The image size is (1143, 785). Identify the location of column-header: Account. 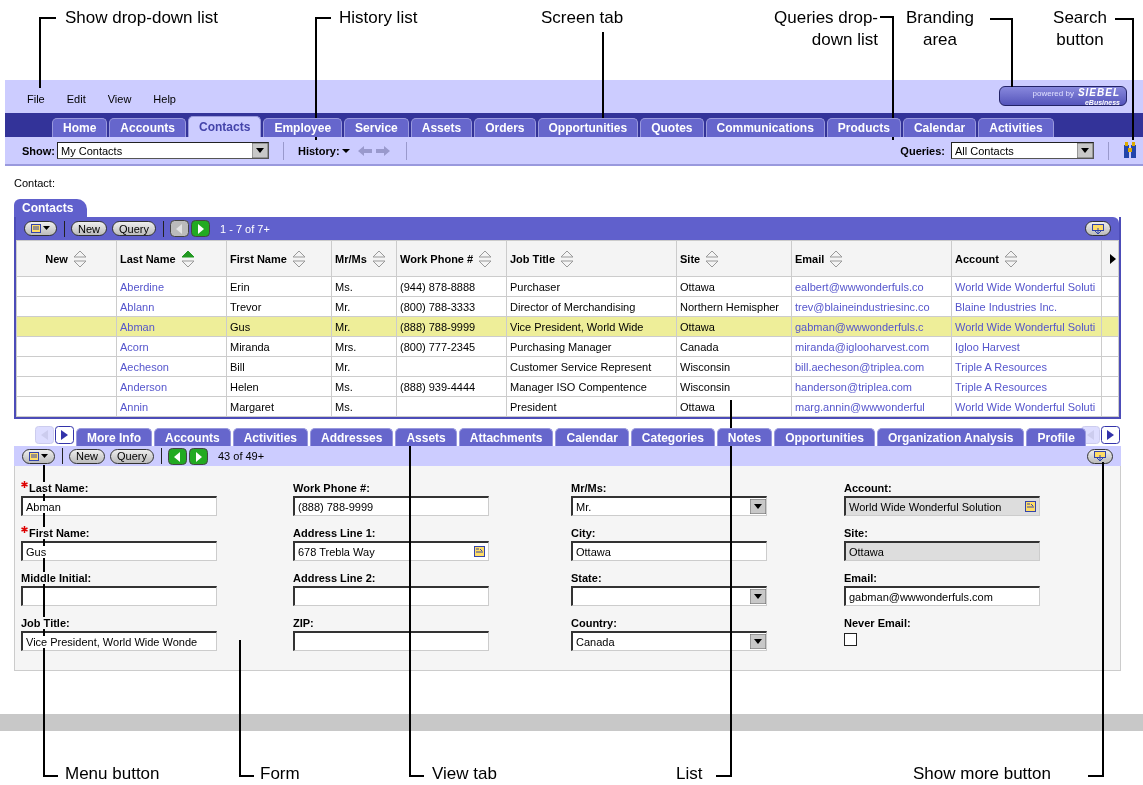
(1026, 258).